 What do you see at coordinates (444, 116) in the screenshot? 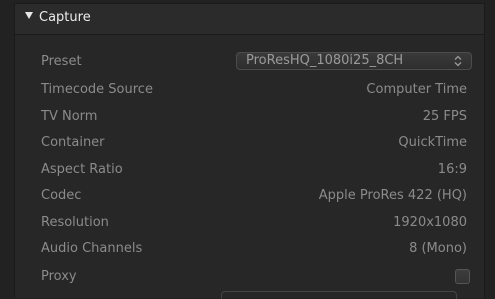
I see `tv-norm-value: 25 FPS` at bounding box center [444, 116].